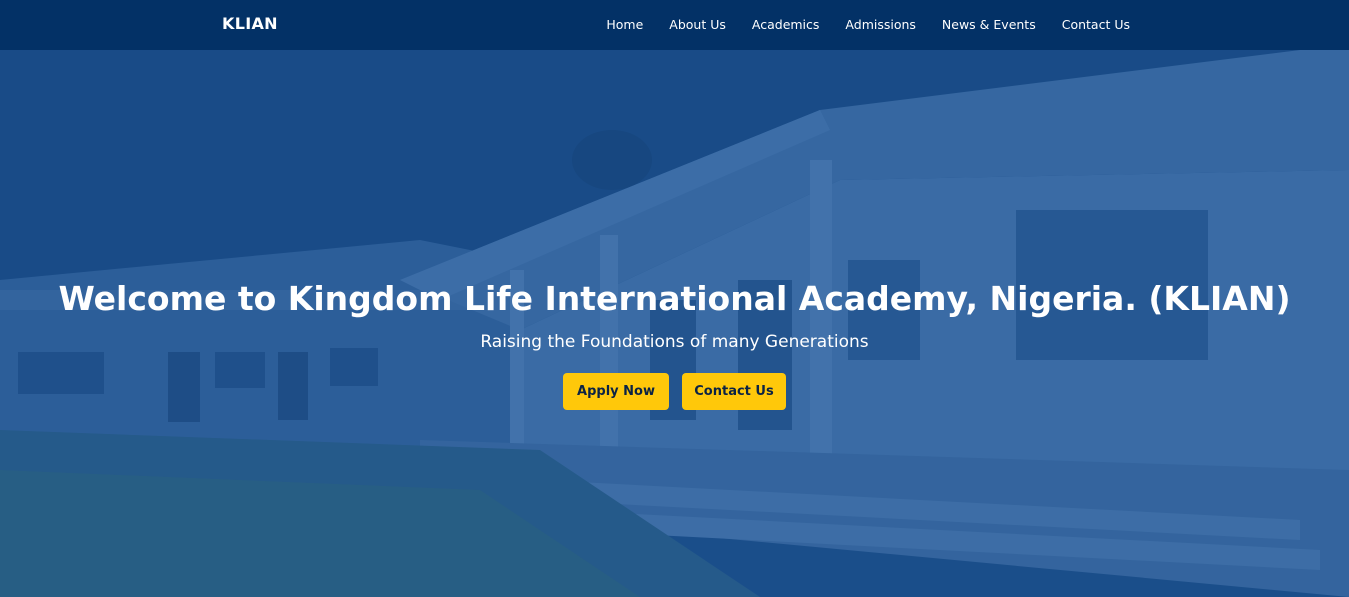 Image resolution: width=1349 pixels, height=597 pixels. Describe the element at coordinates (989, 24) in the screenshot. I see `nav-link-news-events: News & Events` at that location.